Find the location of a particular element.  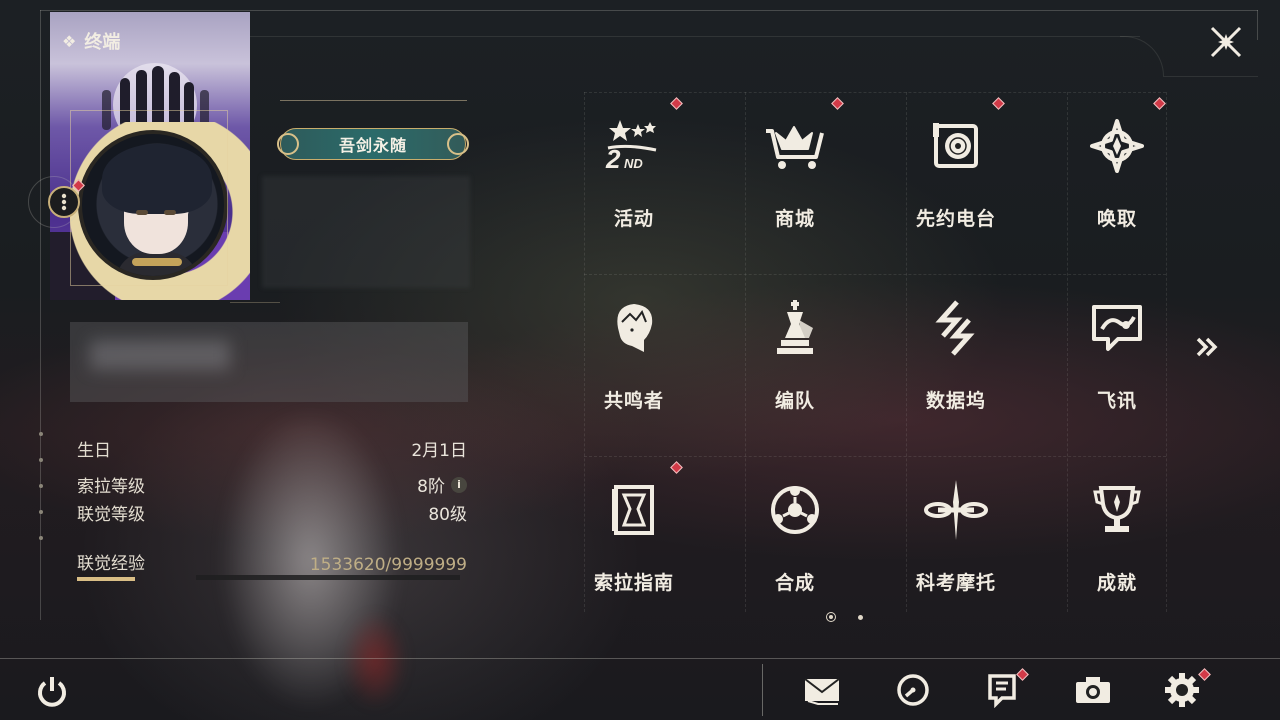

birthday-label: 生日 is located at coordinates (94, 451).